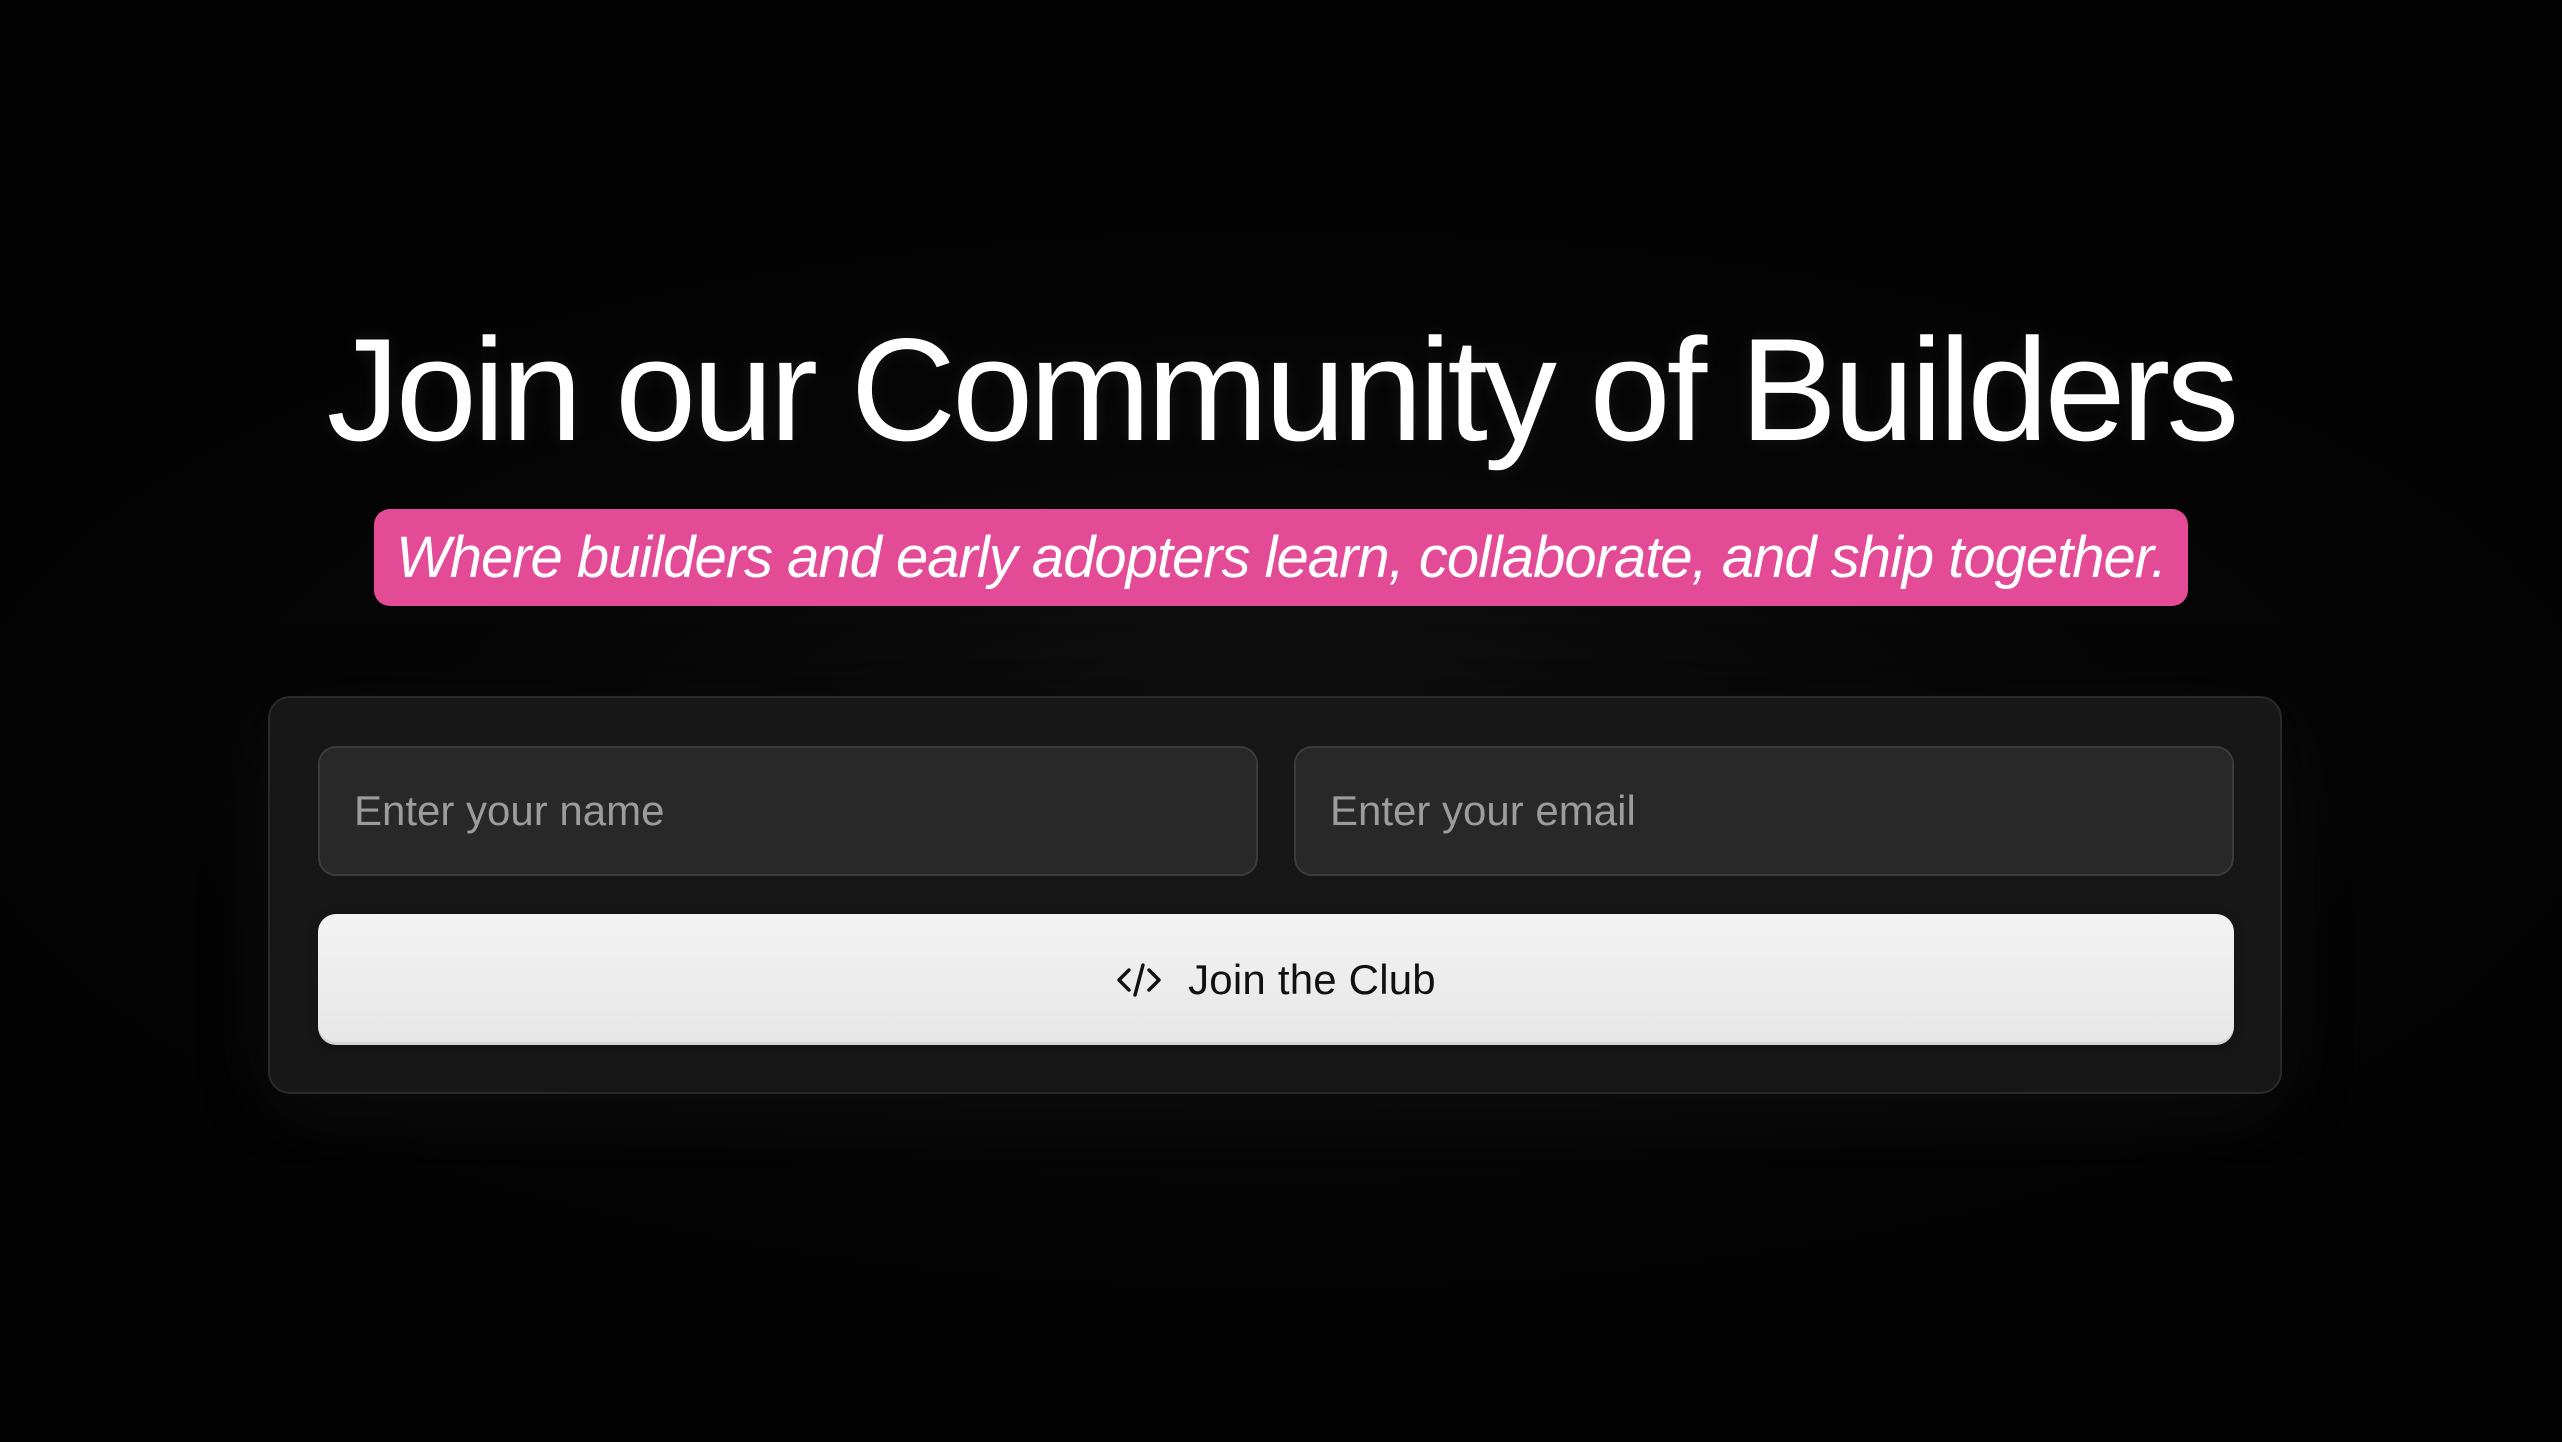 Image resolution: width=2562 pixels, height=1442 pixels. I want to click on page-title: Join our Community of Builders, so click(1283, 389).